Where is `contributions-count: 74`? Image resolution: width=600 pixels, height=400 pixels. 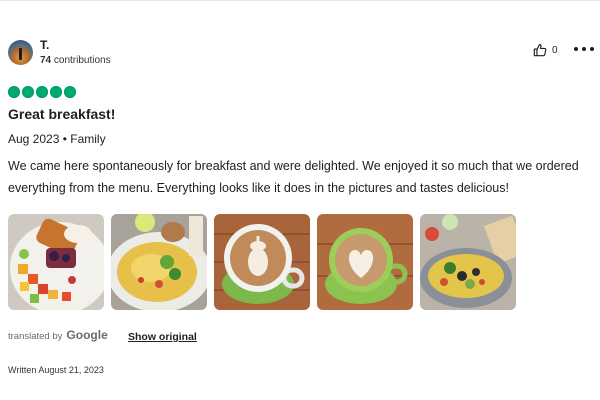 contributions-count: 74 is located at coordinates (46, 60).